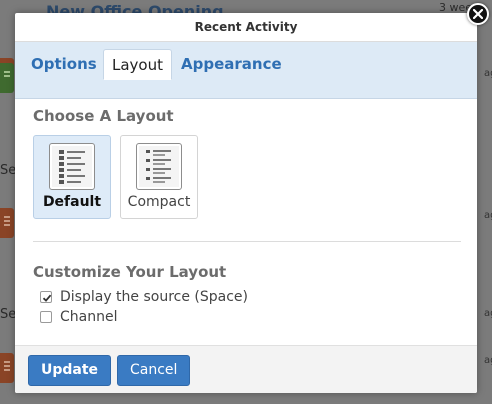  I want to click on layout-default-icon, so click(72, 166).